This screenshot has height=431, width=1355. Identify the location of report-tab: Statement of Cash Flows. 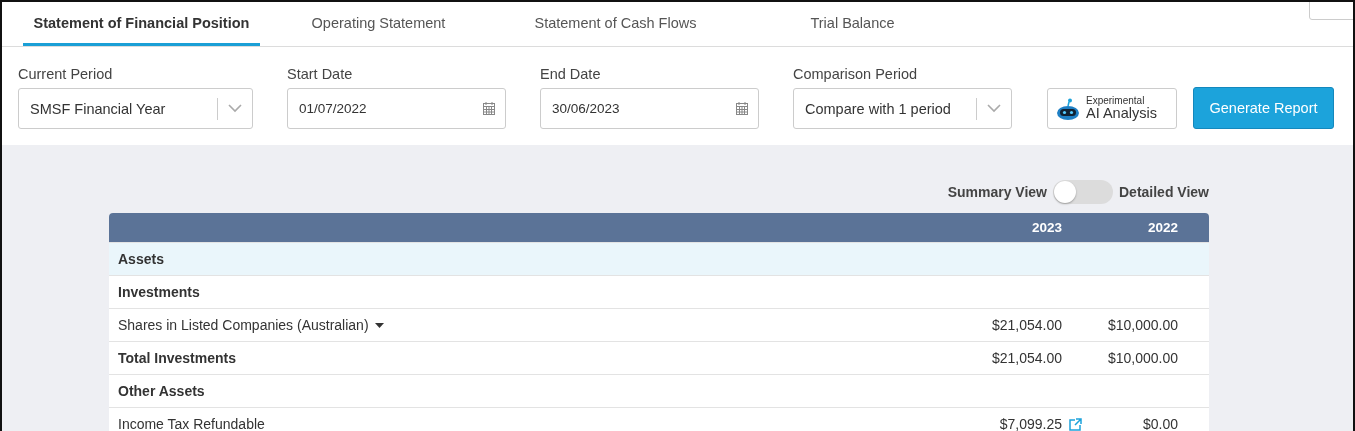
(615, 24).